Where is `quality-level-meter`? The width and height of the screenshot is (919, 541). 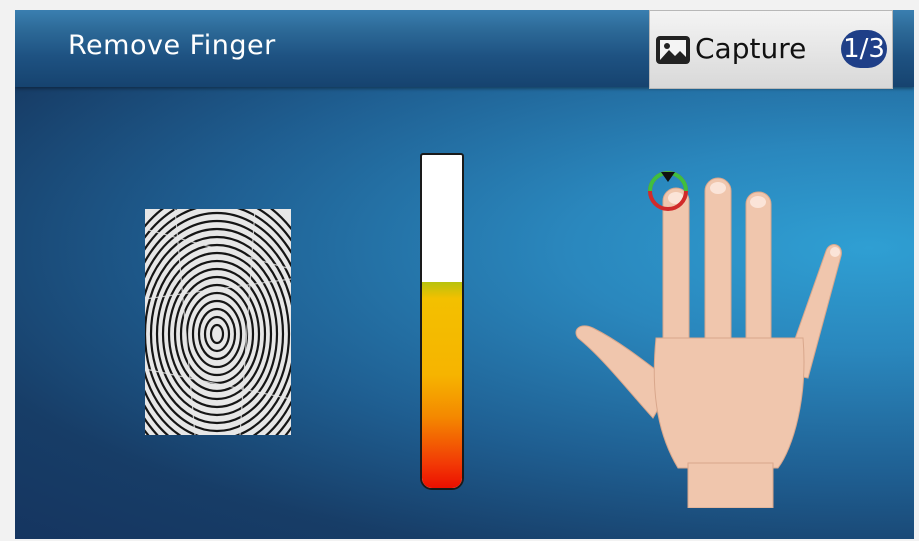 quality-level-meter is located at coordinates (442, 321).